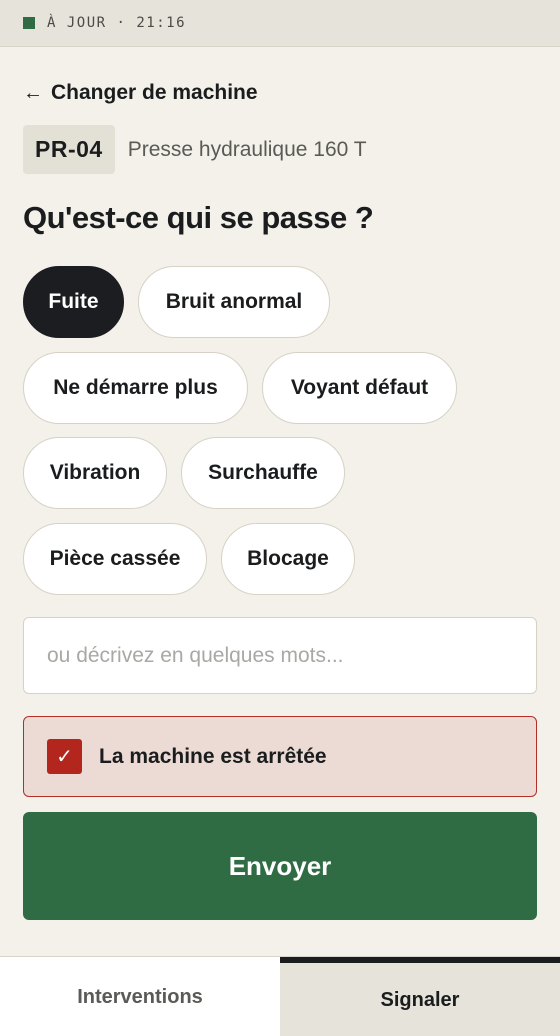 This screenshot has width=560, height=1036. I want to click on send-button: Envoyer, so click(280, 866).